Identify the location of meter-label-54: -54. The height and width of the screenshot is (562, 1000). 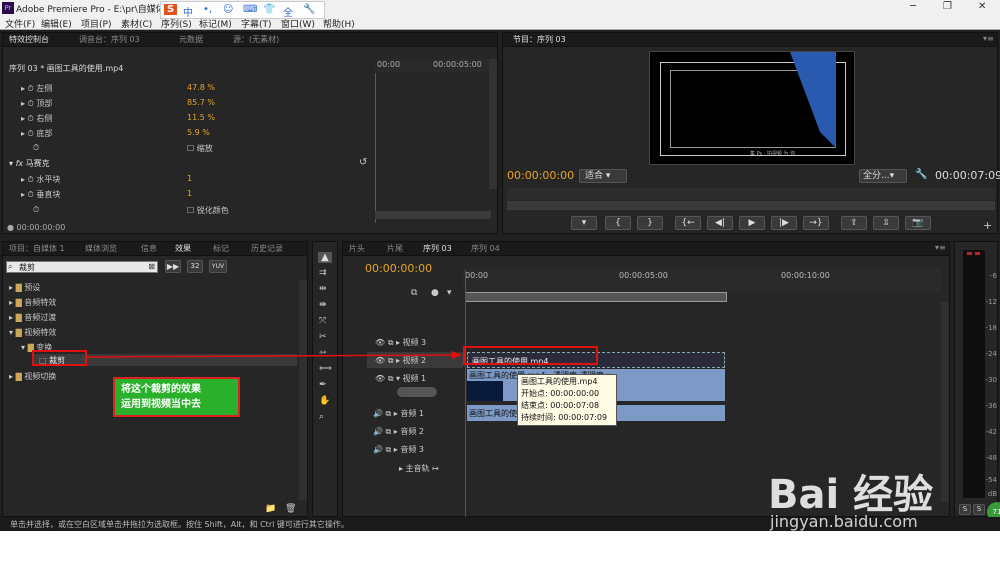
(991, 480).